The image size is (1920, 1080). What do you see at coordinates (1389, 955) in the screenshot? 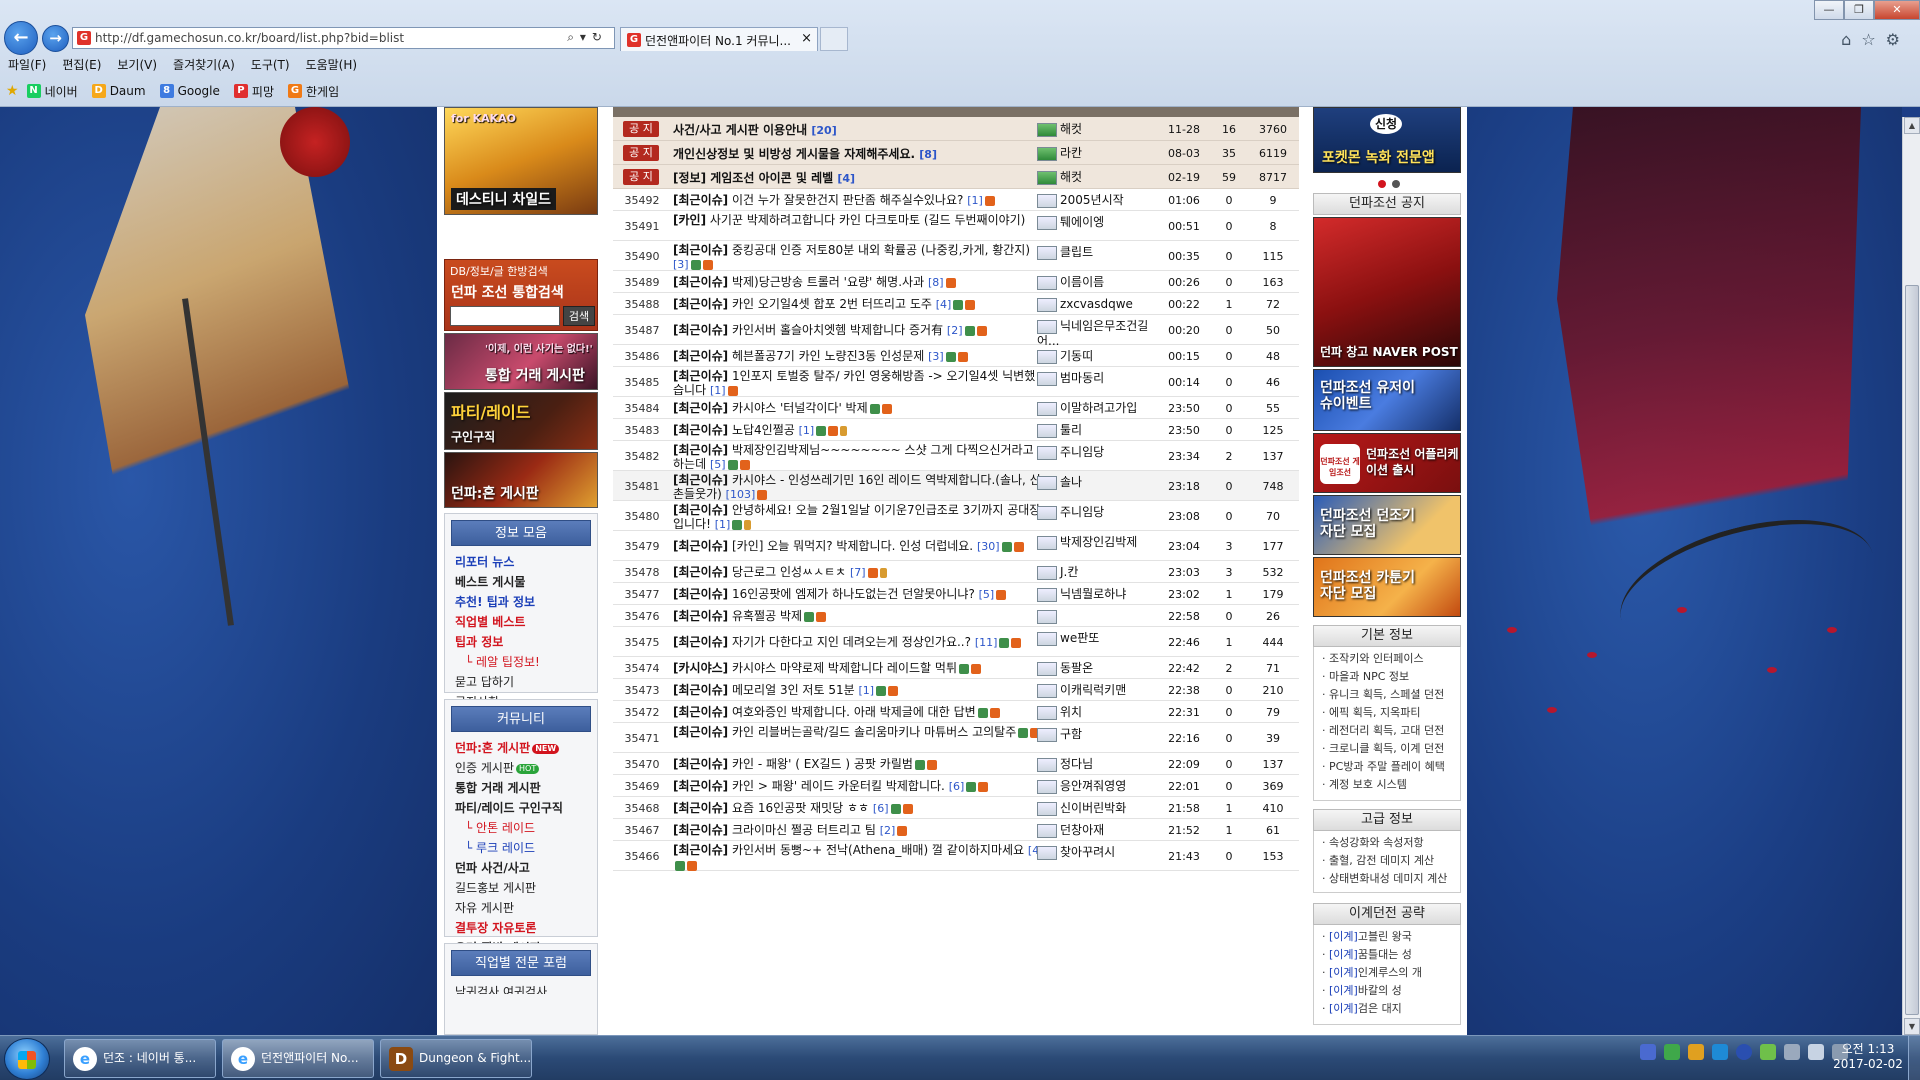
I see `otherworld-item: · [이계]꿈틀대는 성` at bounding box center [1389, 955].